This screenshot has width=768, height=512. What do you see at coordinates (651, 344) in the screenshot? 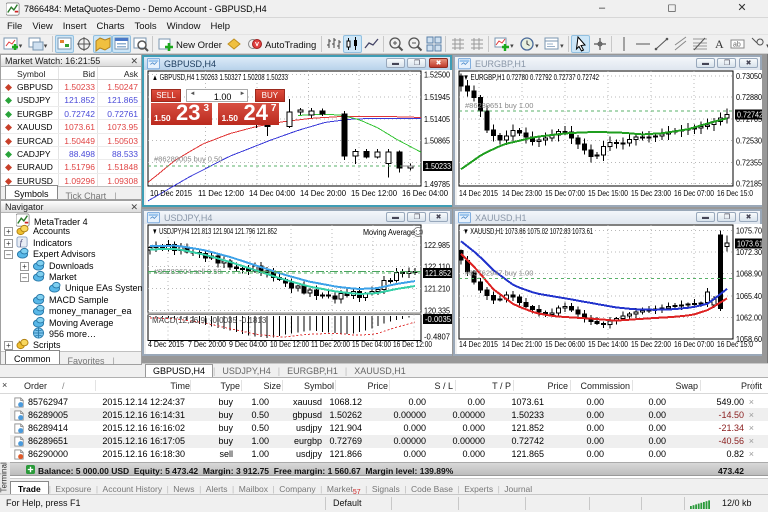
I see `svg-text: 15 Dec 22:00` at bounding box center [651, 344].